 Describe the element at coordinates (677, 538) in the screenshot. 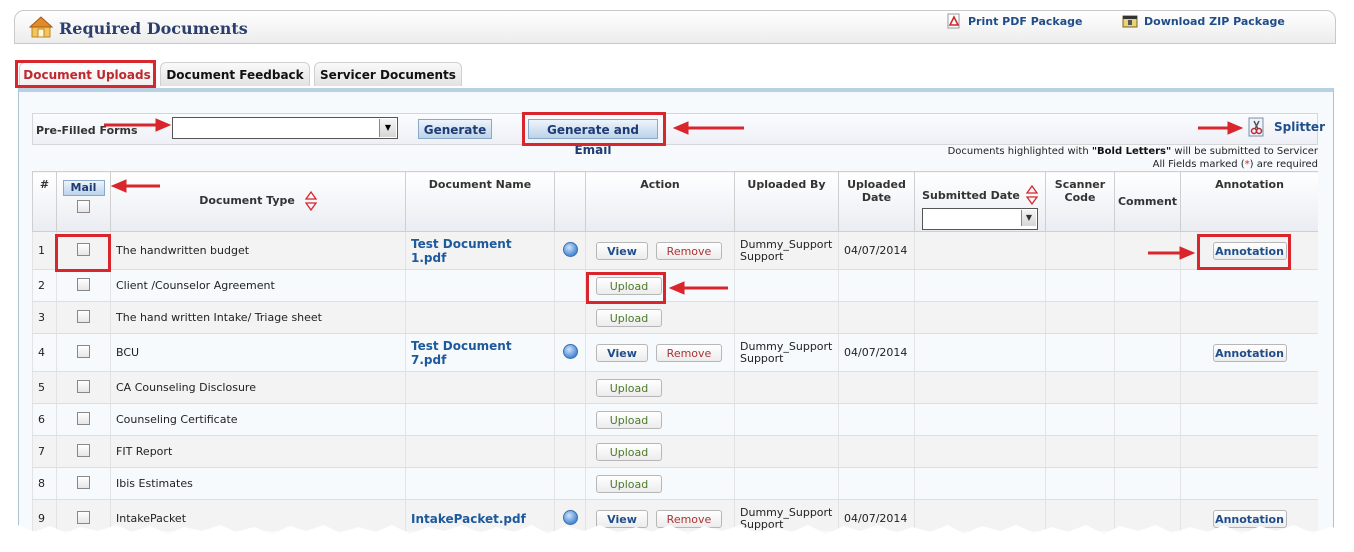

I see `torn-edge` at that location.